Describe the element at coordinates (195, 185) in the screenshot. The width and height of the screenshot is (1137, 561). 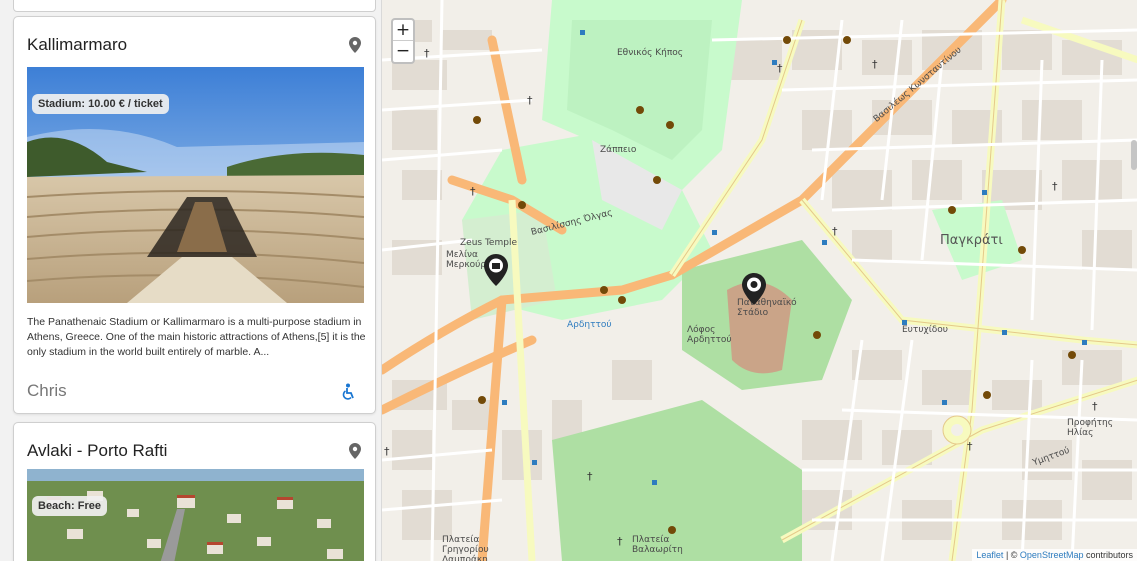
I see `stadium-photo: Stadium: 10.00 € / ticket` at that location.